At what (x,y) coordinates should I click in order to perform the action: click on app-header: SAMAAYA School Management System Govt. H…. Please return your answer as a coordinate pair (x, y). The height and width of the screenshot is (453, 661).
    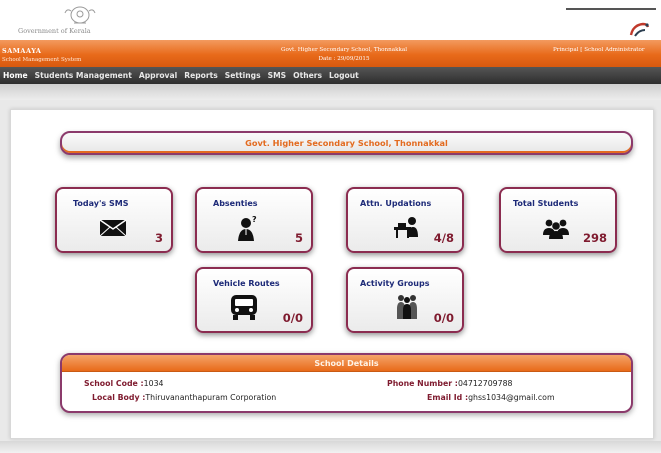
    Looking at the image, I should click on (330, 53).